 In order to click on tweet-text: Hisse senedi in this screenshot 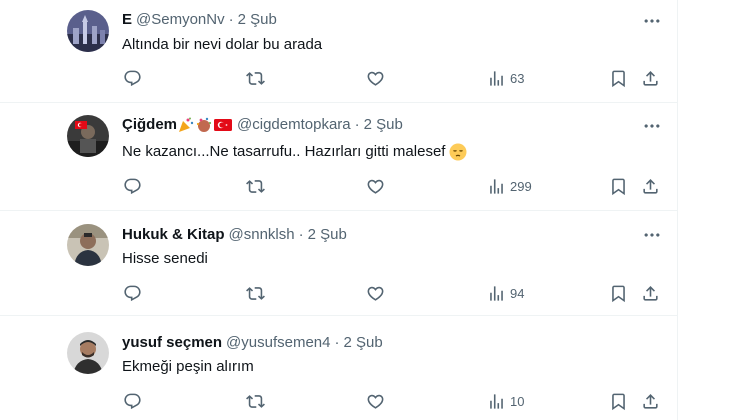, I will do `click(165, 259)`.